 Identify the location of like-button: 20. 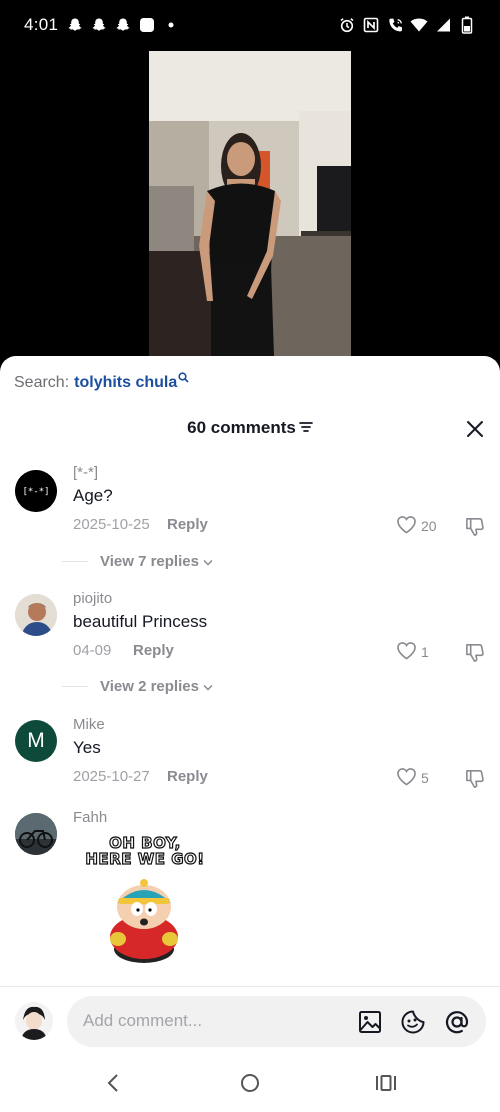
(416, 526).